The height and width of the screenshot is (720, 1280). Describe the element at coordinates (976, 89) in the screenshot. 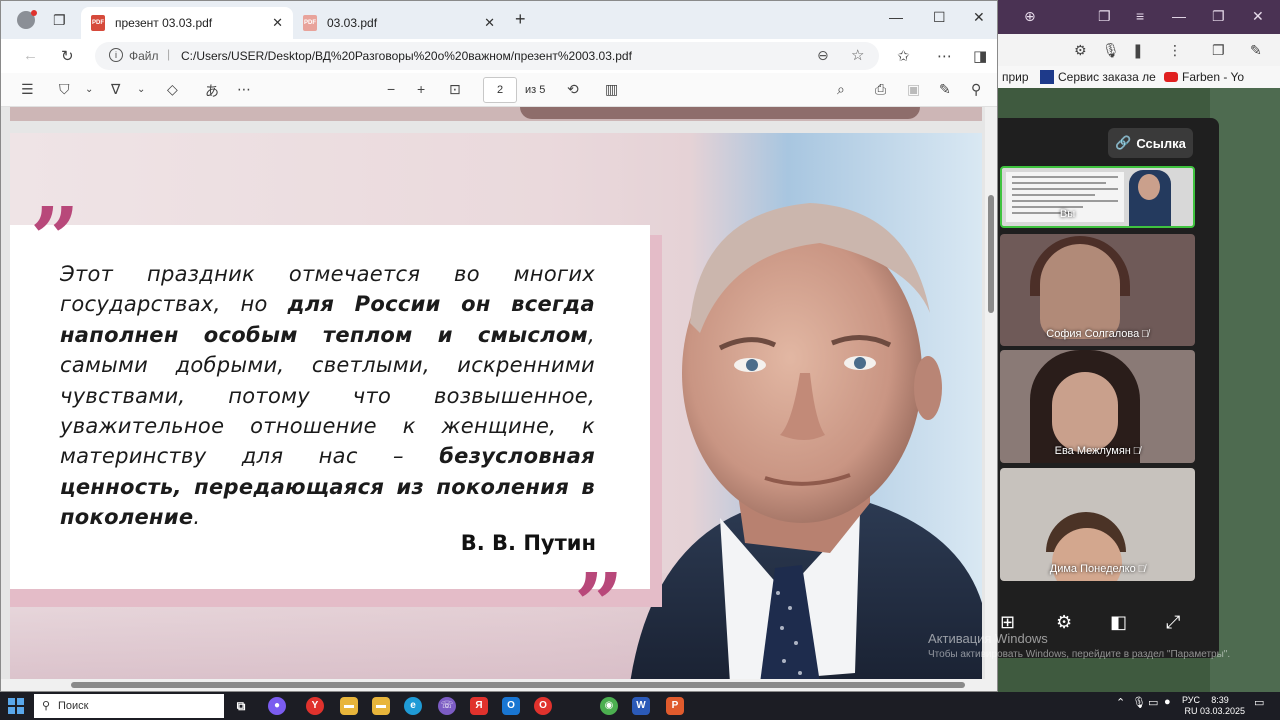

I see `pin-icon: ⚲` at that location.